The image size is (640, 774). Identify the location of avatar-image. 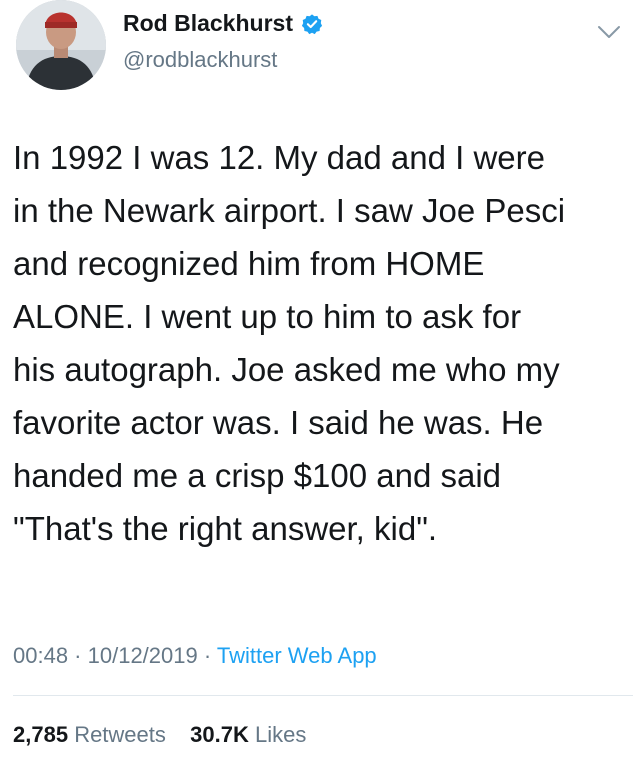
(61, 45).